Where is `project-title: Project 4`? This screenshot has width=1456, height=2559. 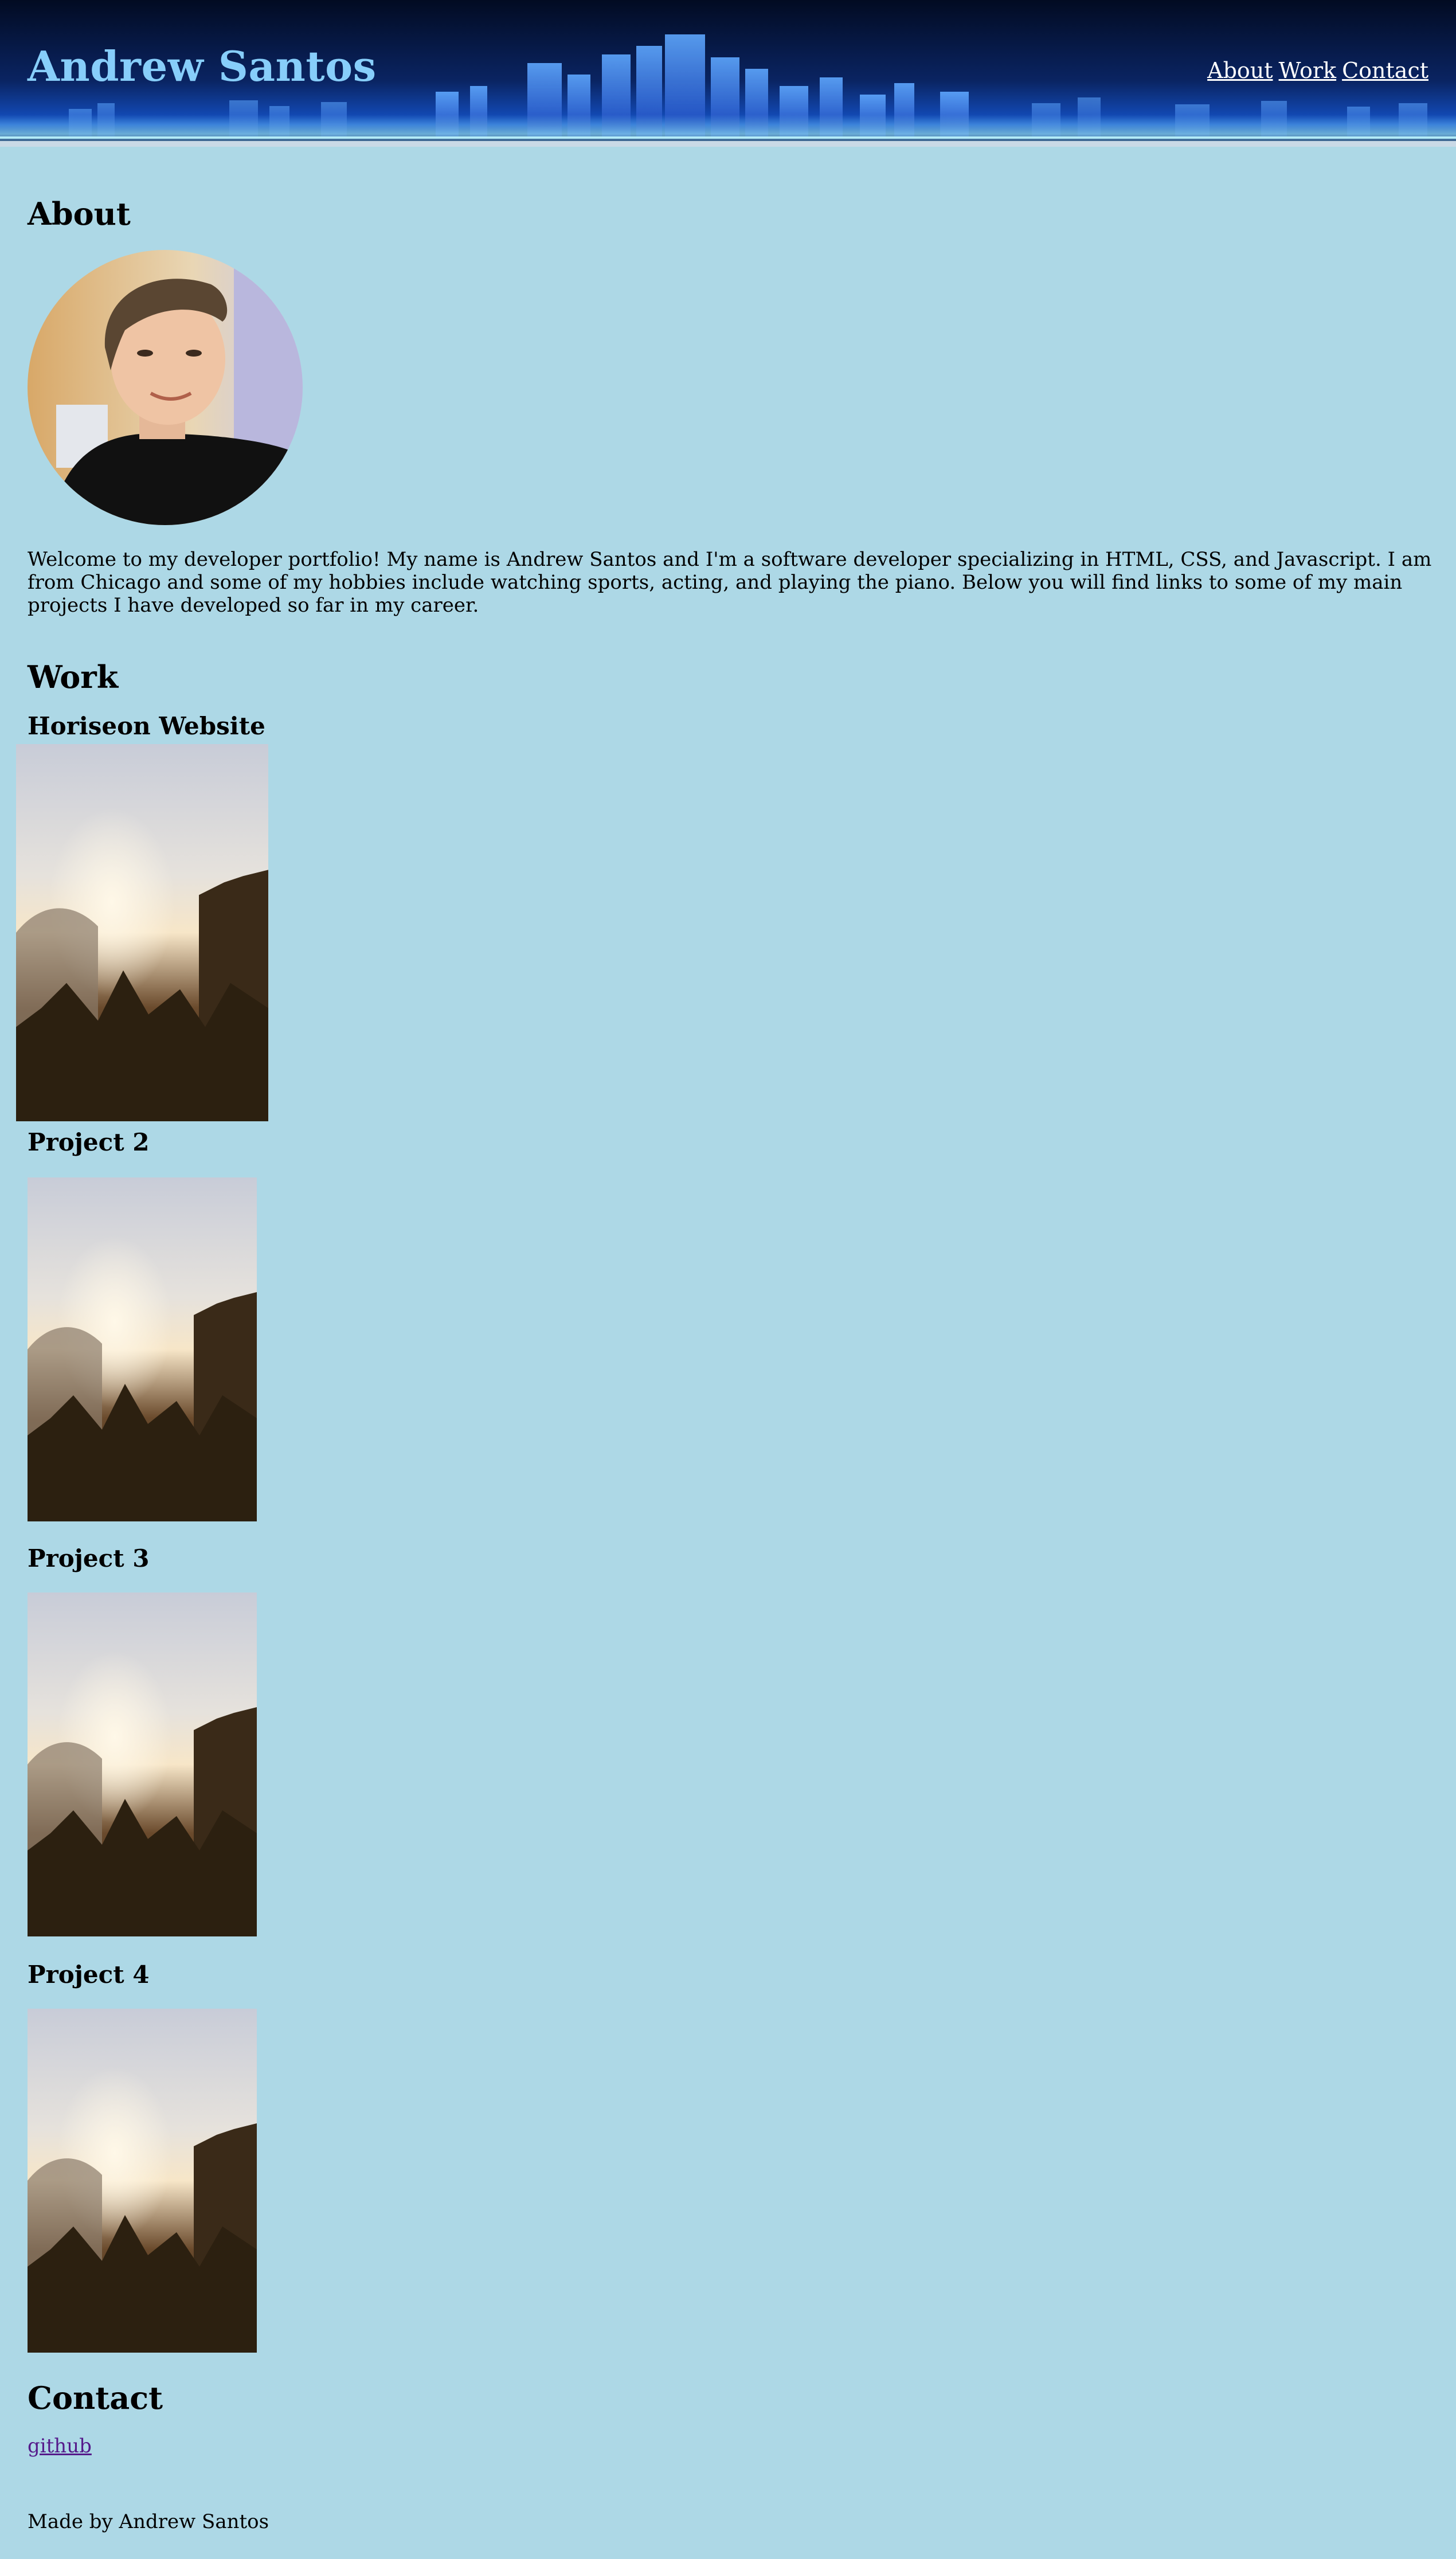 project-title: Project 4 is located at coordinates (89, 1975).